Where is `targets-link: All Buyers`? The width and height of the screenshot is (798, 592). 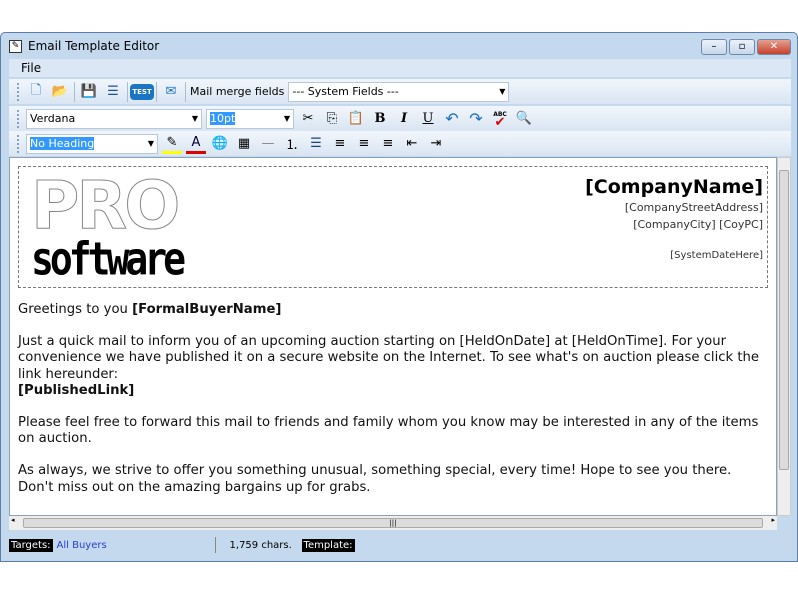 targets-link: All Buyers is located at coordinates (136, 545).